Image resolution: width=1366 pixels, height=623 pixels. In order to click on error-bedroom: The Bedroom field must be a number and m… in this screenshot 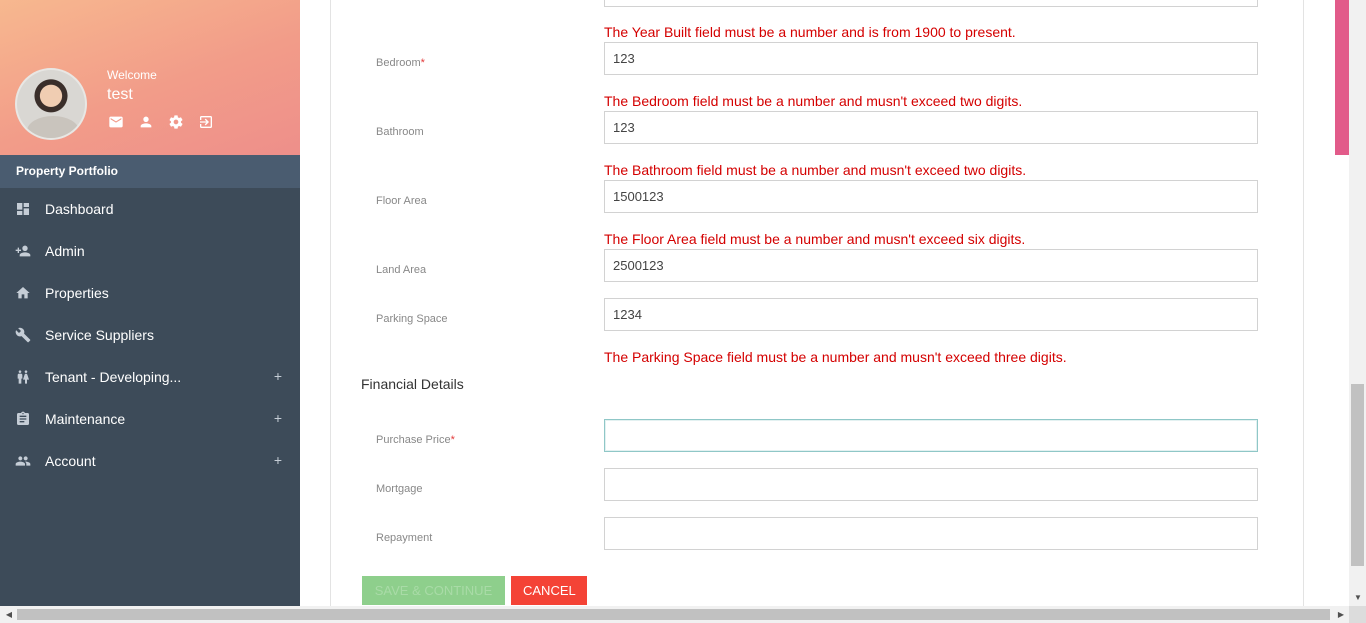, I will do `click(813, 101)`.